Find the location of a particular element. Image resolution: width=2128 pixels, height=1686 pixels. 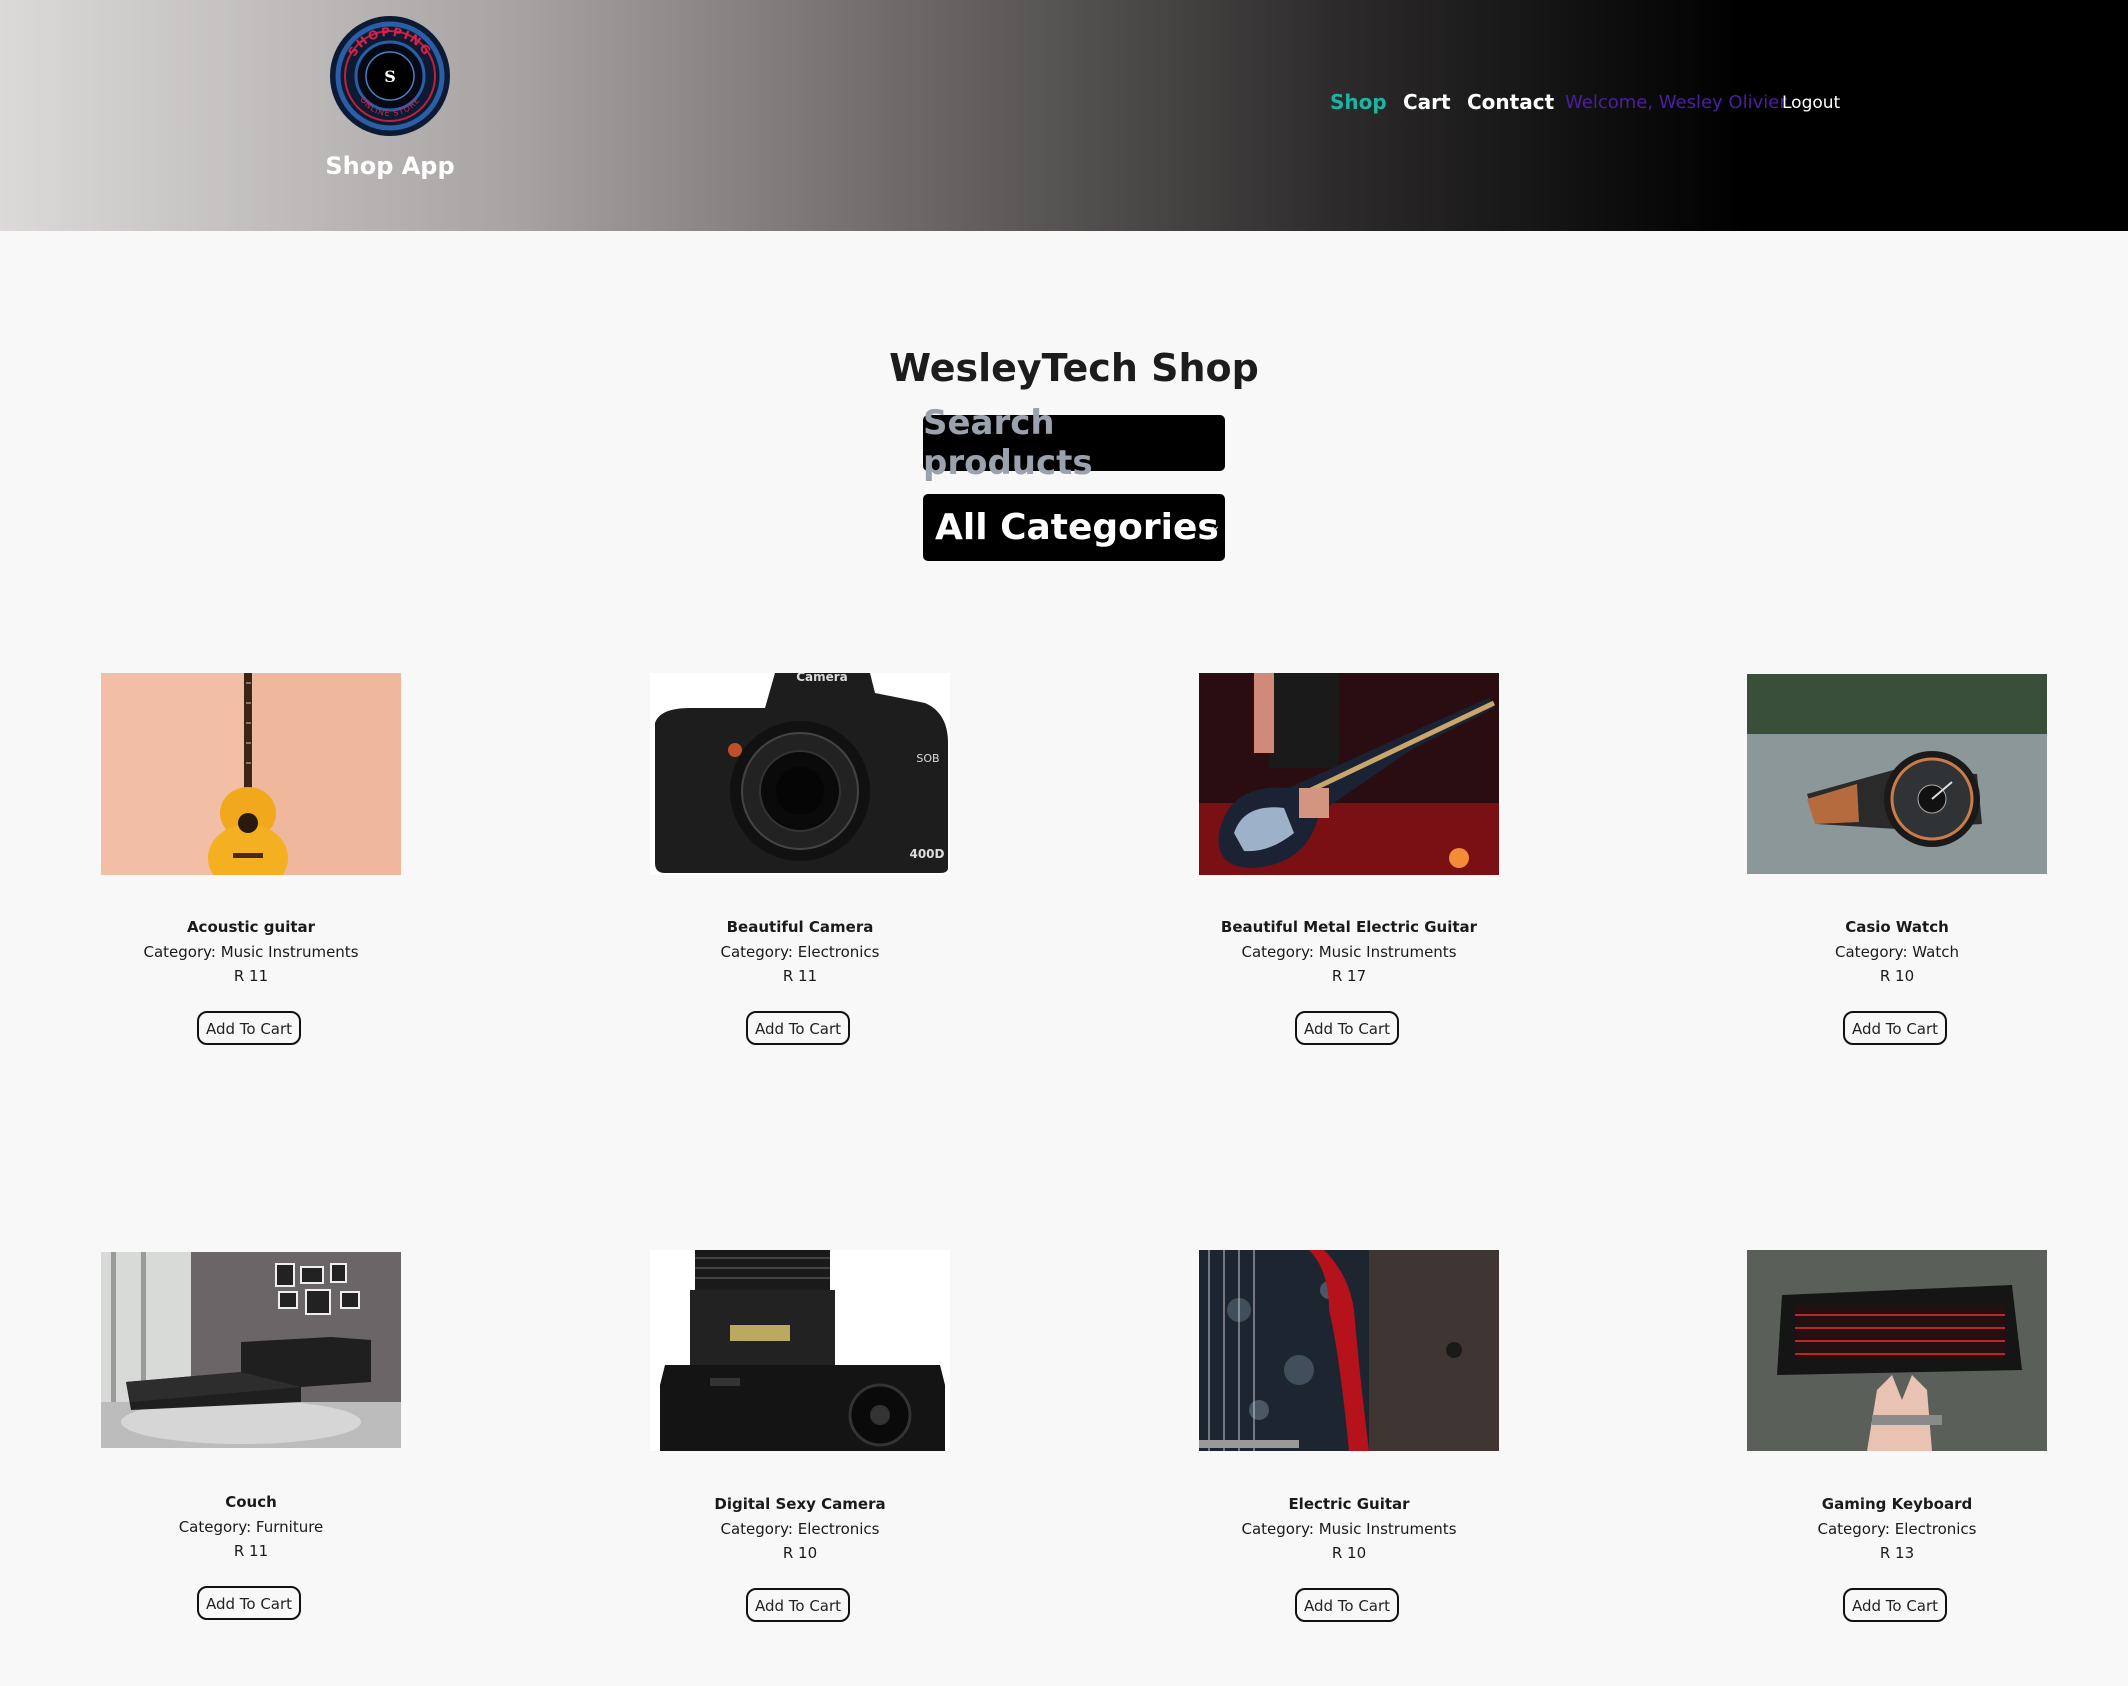

couch-image is located at coordinates (251, 1350).